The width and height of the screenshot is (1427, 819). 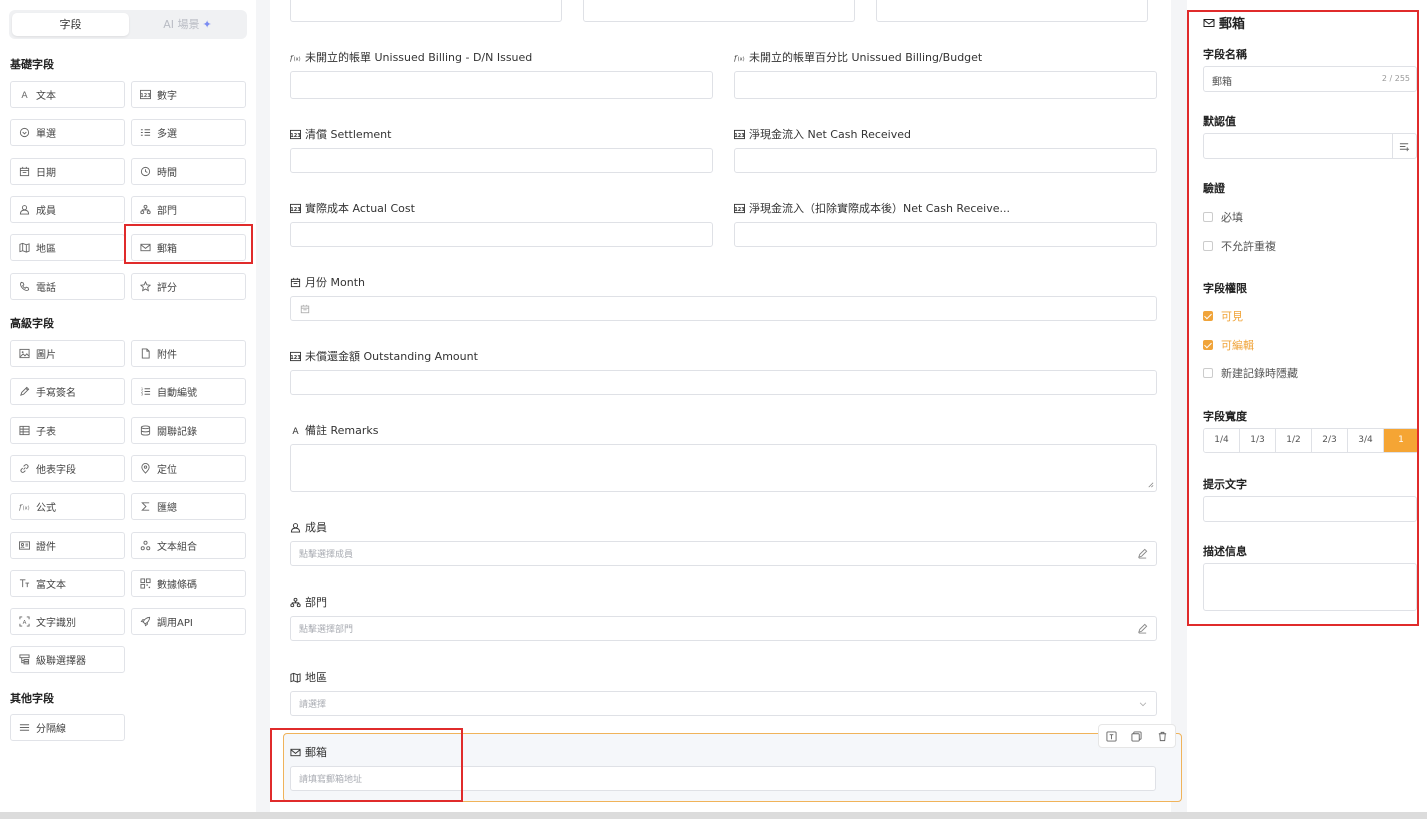 What do you see at coordinates (188, 353) in the screenshot?
I see `palette-file-button: 附件` at bounding box center [188, 353].